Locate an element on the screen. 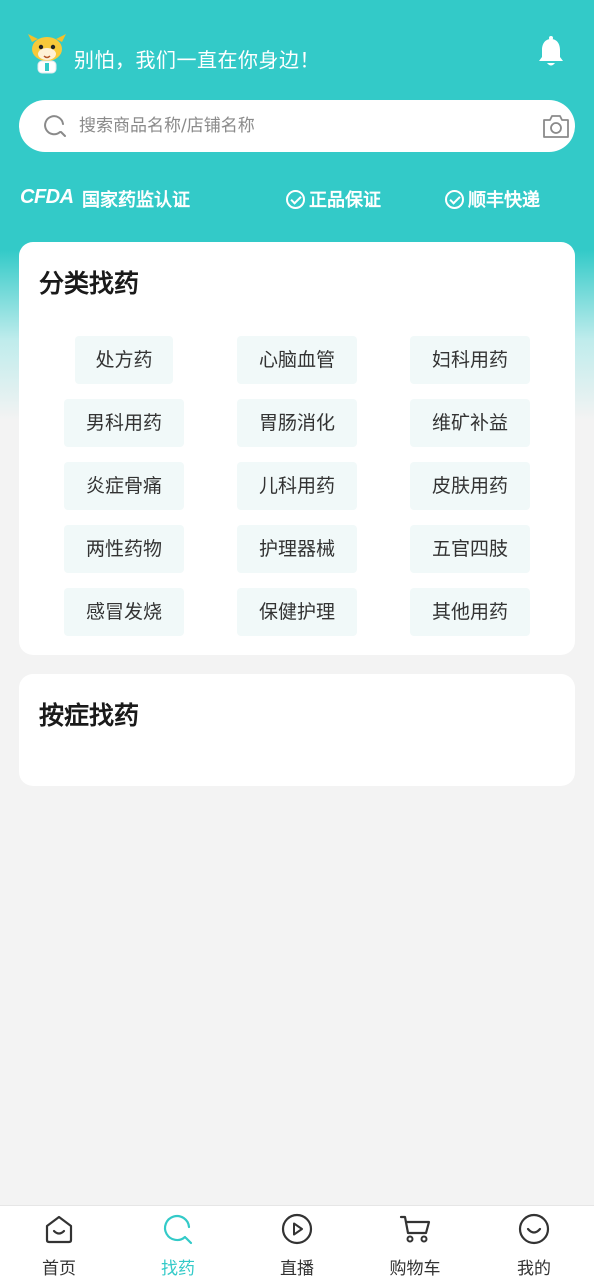 The image size is (594, 1280). tab-label: 我的 is located at coordinates (534, 1269).